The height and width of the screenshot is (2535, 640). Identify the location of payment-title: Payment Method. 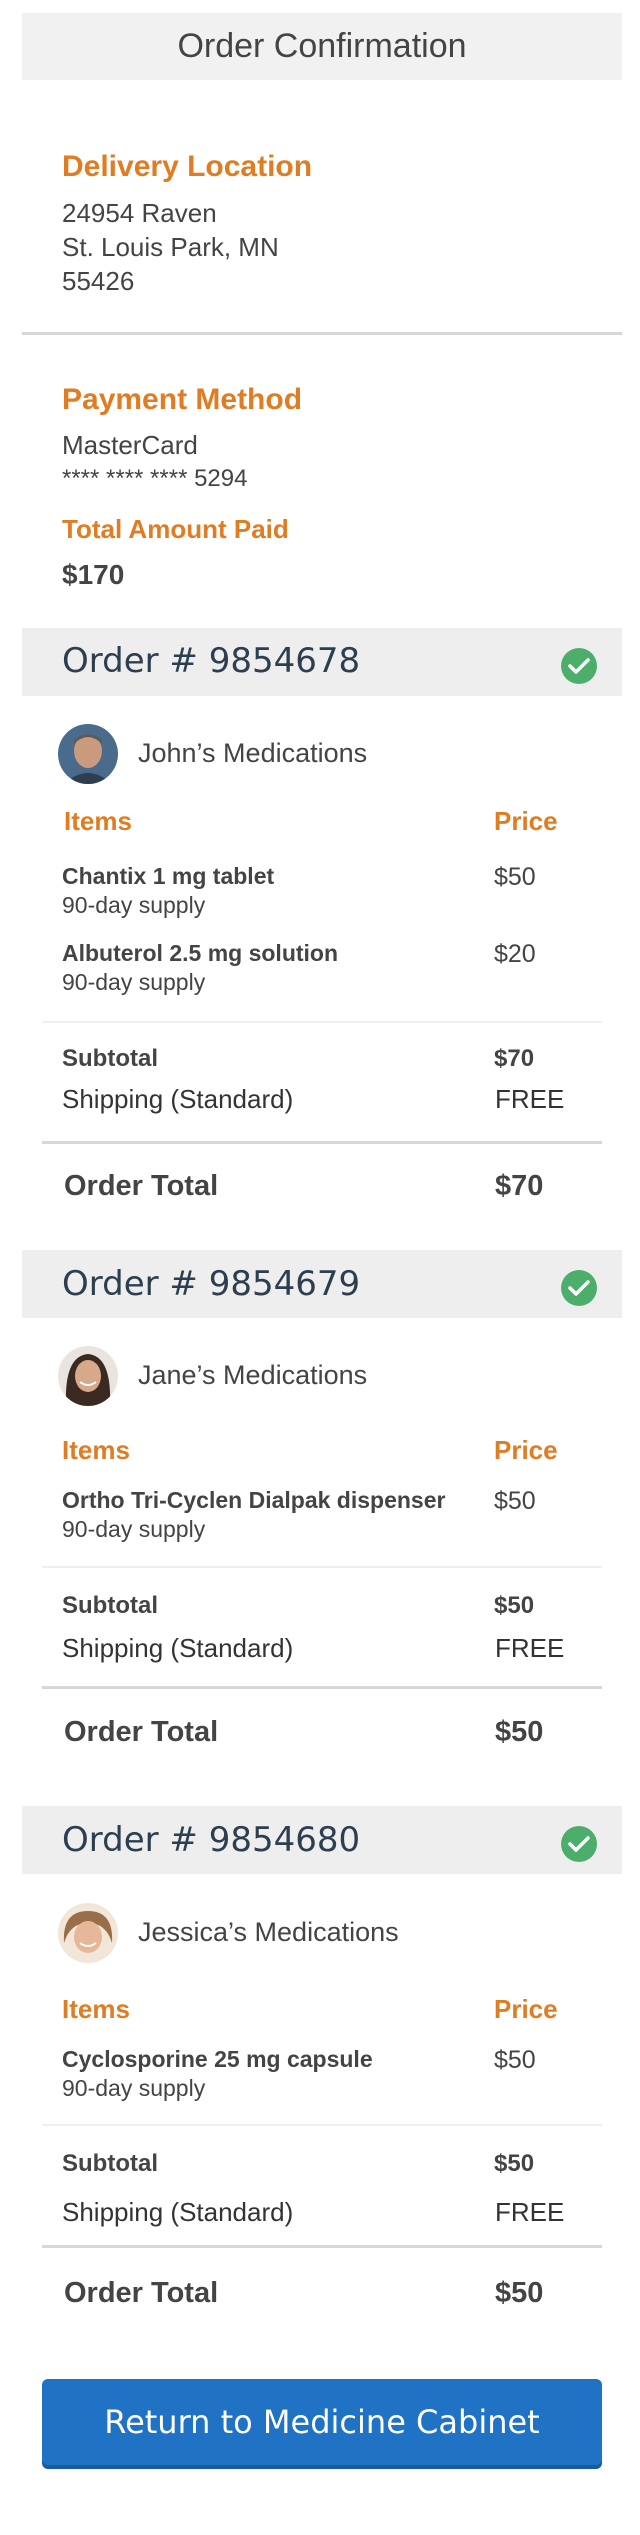
(182, 399).